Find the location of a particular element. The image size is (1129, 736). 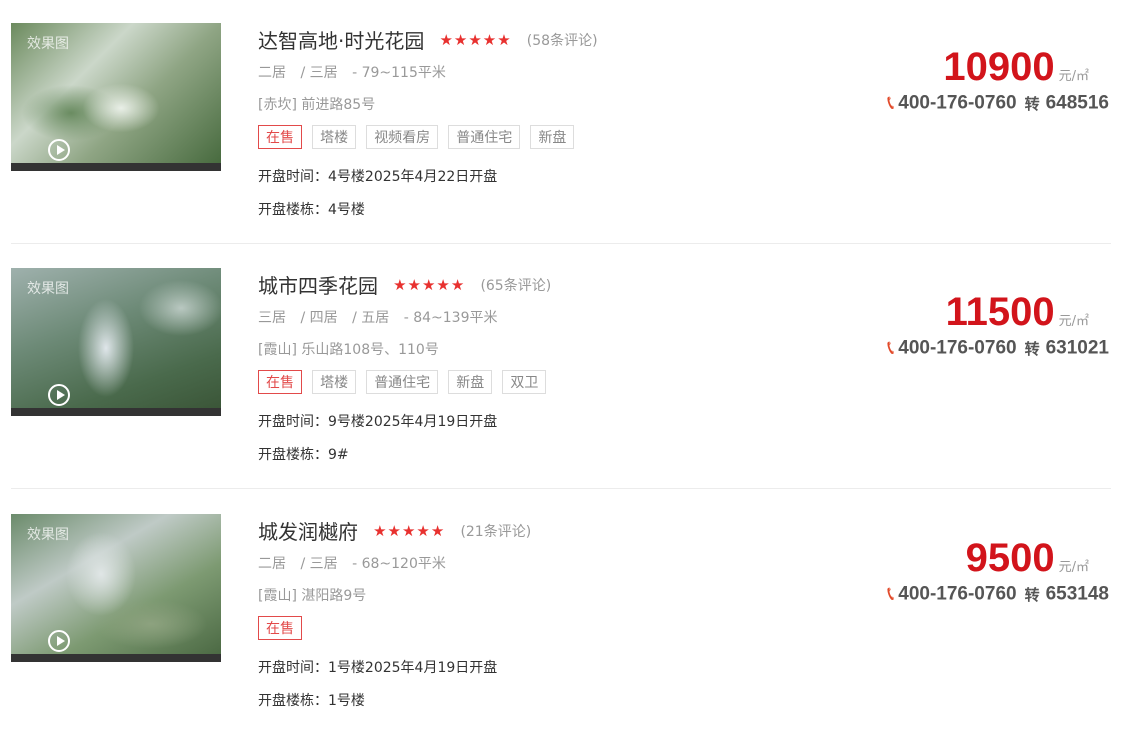

review-count-link: (58条评论) is located at coordinates (562, 40).